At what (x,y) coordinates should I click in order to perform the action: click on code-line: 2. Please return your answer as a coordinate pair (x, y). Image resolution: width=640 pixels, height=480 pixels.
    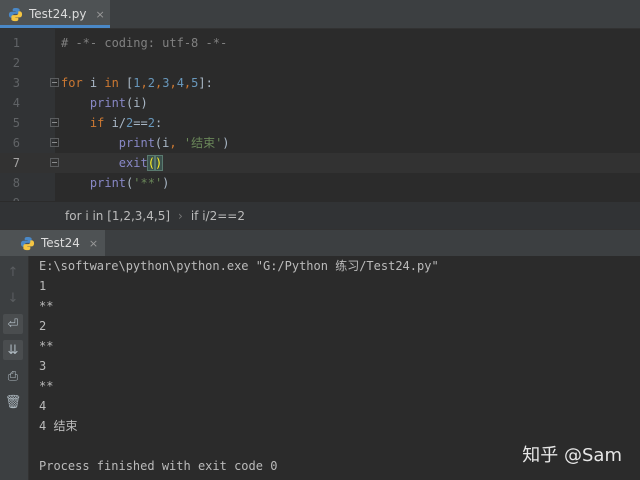
    Looking at the image, I should click on (320, 63).